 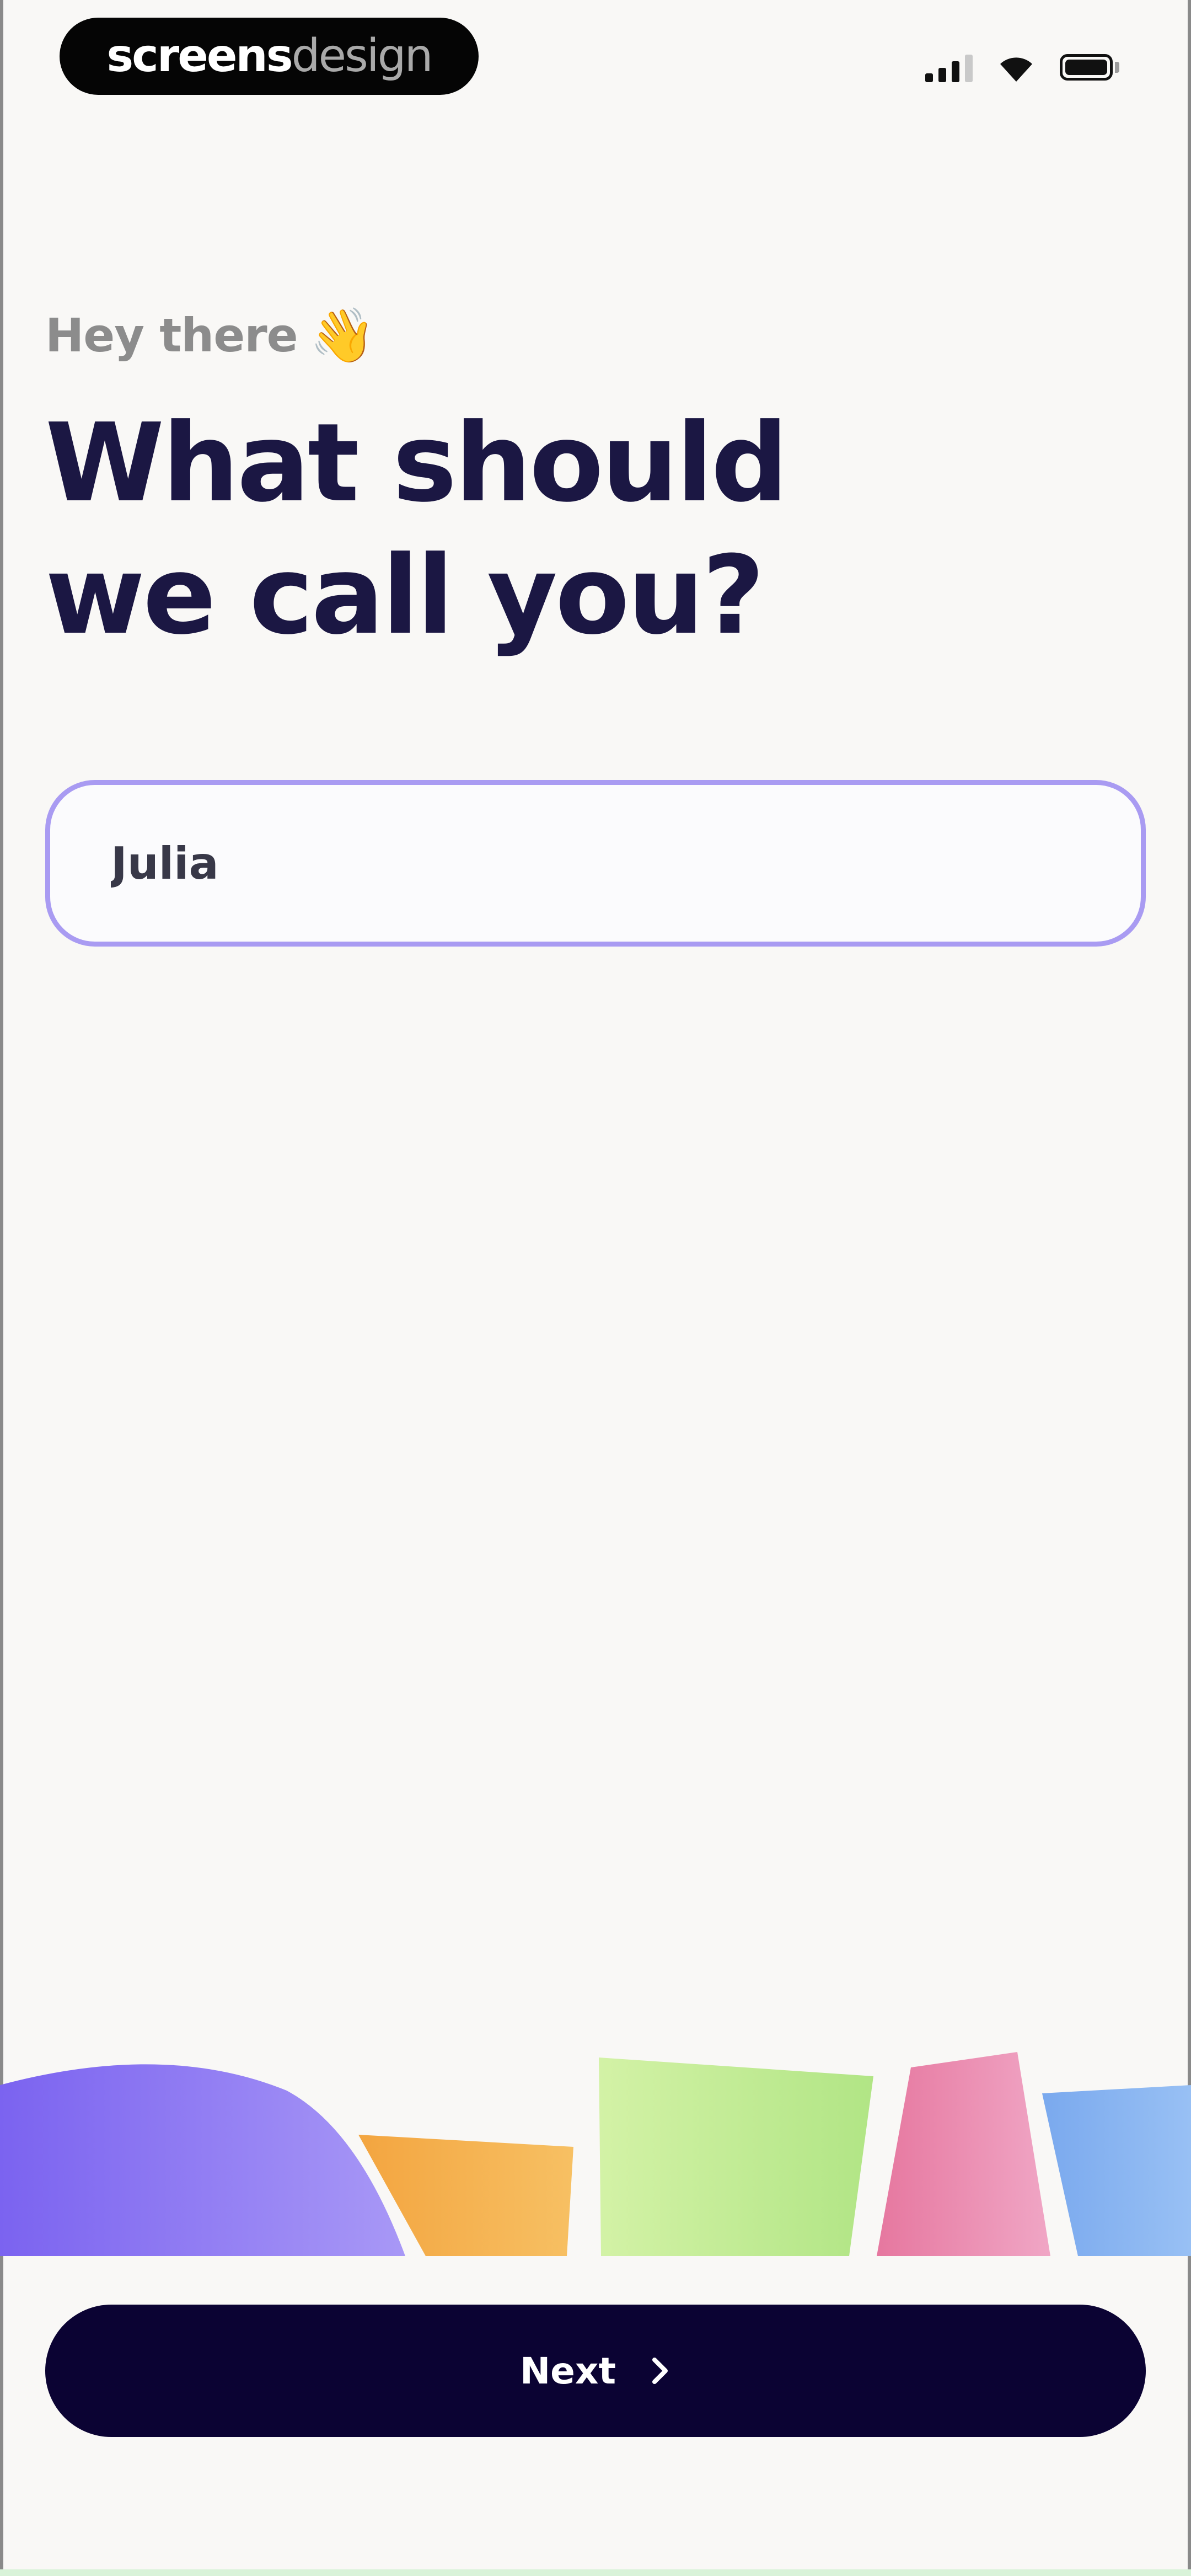 I want to click on chevron-right-icon, so click(x=660, y=2371).